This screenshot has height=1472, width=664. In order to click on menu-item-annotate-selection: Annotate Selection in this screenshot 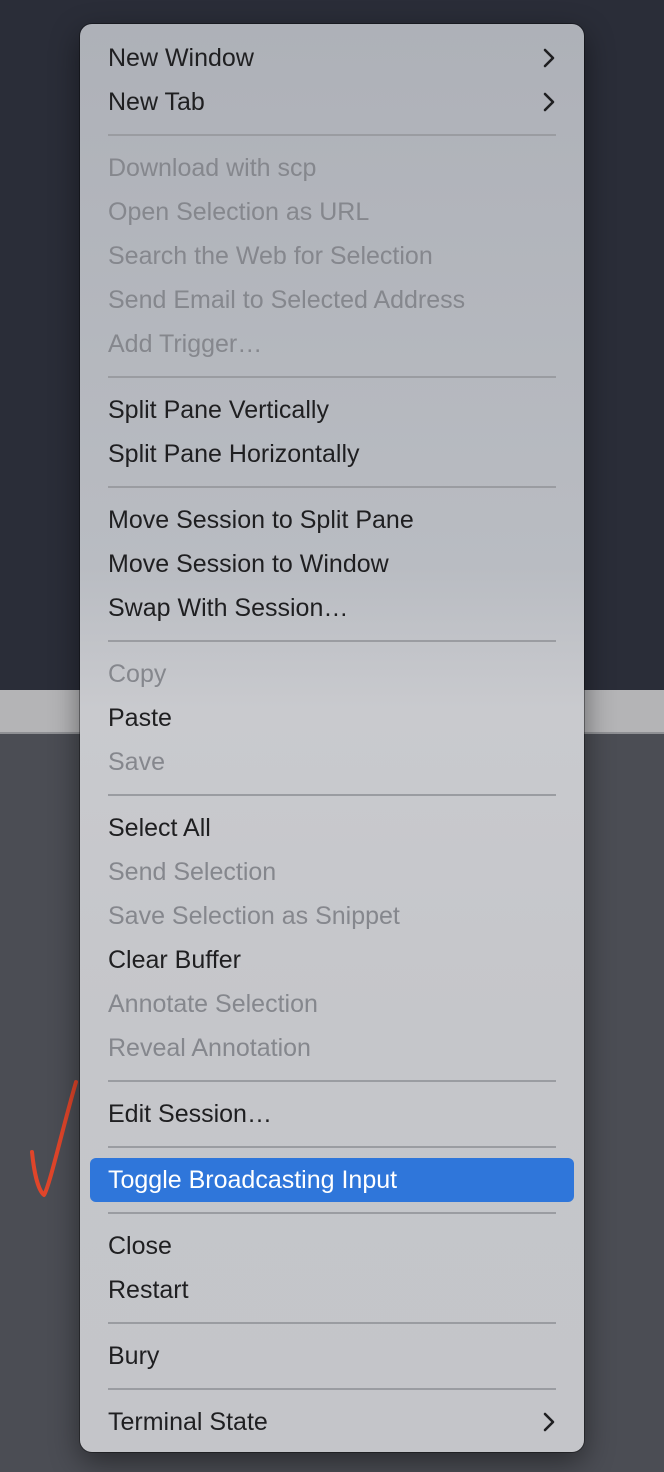, I will do `click(332, 1004)`.